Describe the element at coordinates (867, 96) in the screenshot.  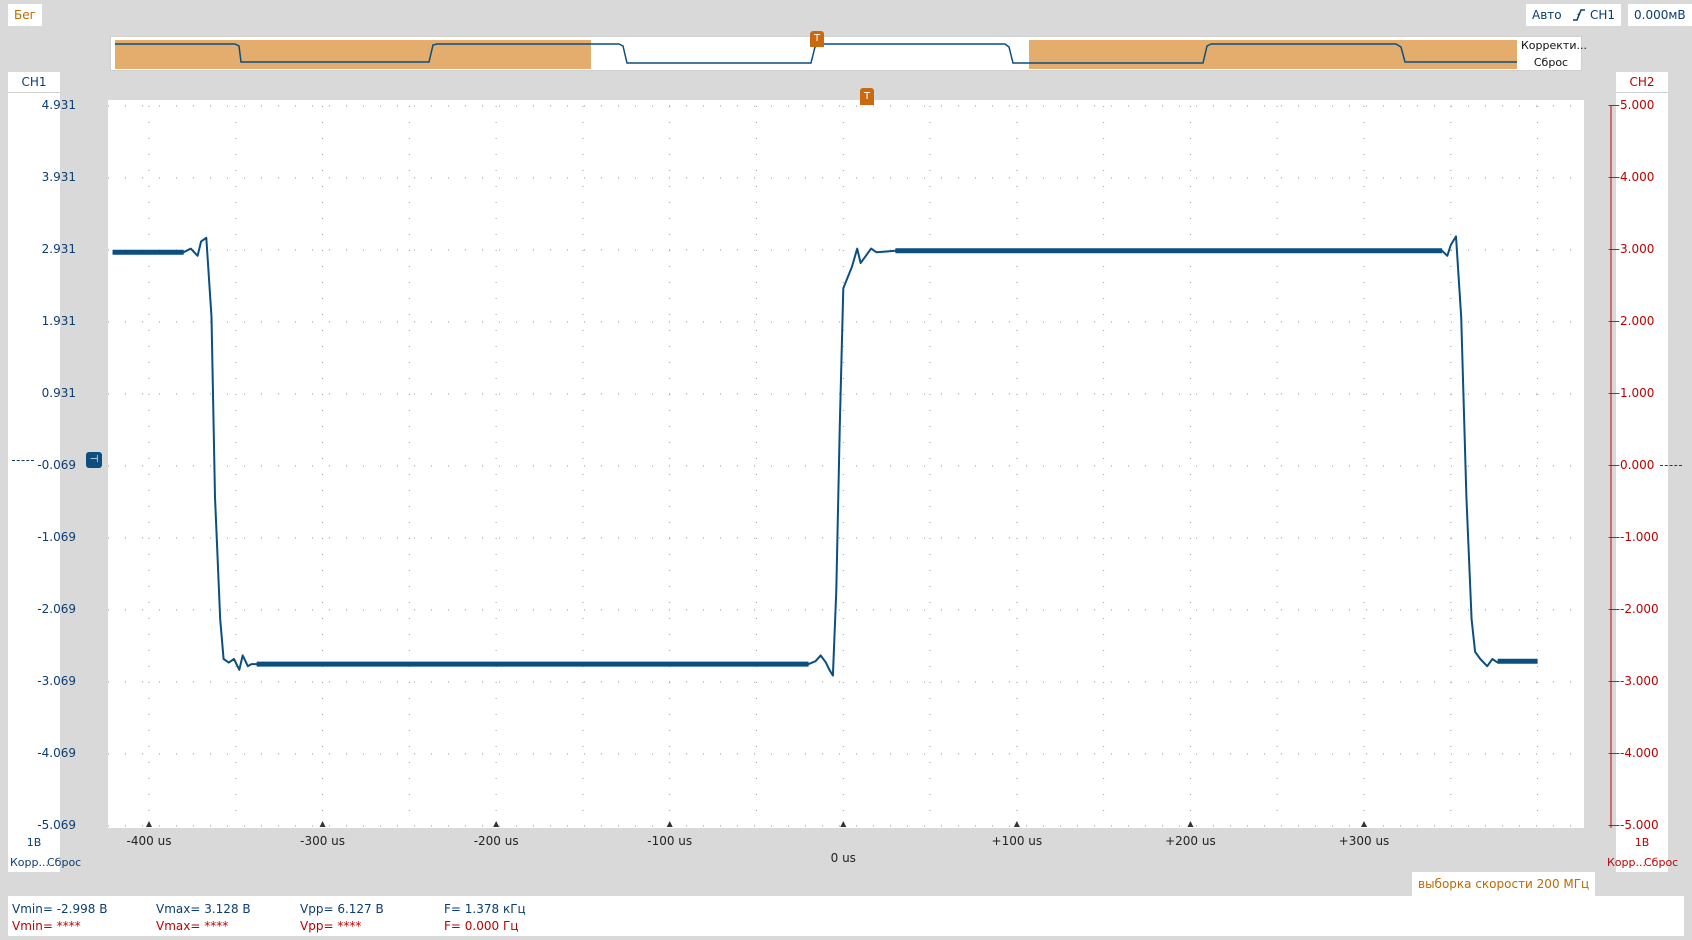
I see `trigger-position-marker: T` at that location.